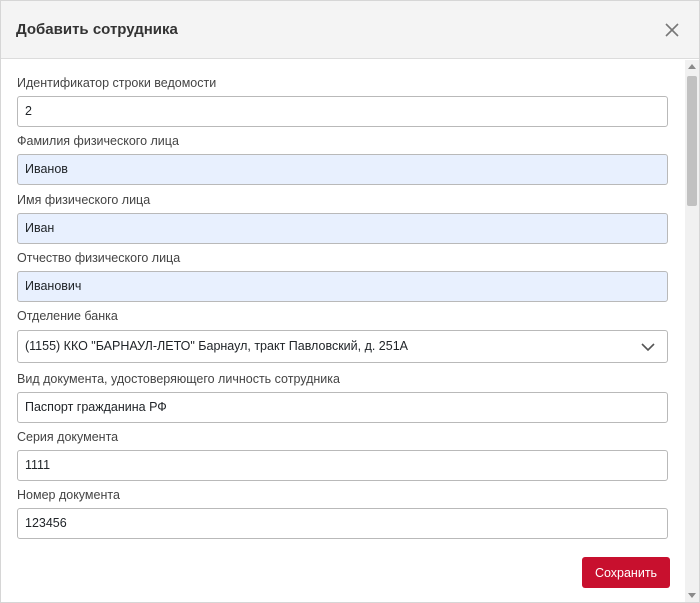  What do you see at coordinates (692, 595) in the screenshot?
I see `scroll-down-arrow-icon` at bounding box center [692, 595].